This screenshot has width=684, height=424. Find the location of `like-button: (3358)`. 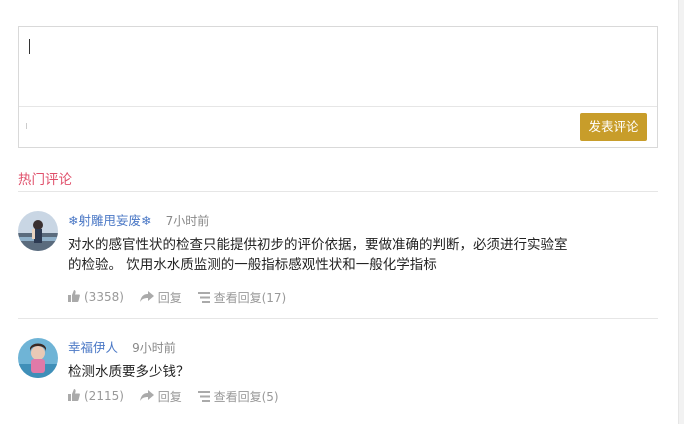

like-button: (3358) is located at coordinates (96, 297).